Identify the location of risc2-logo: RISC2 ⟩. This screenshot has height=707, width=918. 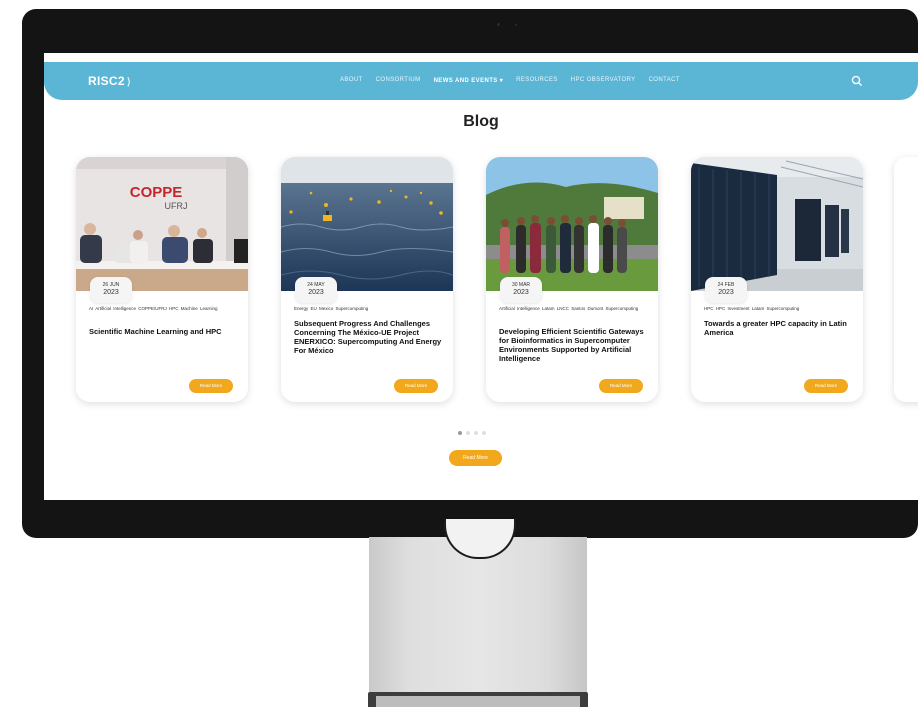
(109, 81).